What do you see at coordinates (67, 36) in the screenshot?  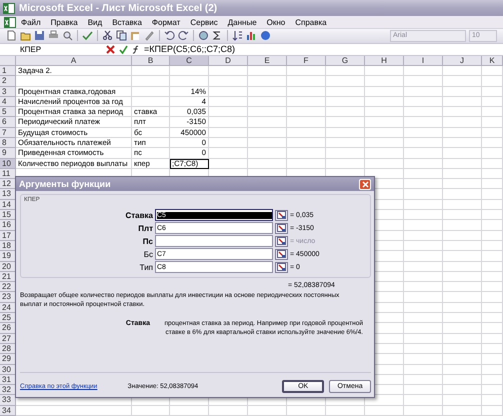 I see `magnifier-icon` at bounding box center [67, 36].